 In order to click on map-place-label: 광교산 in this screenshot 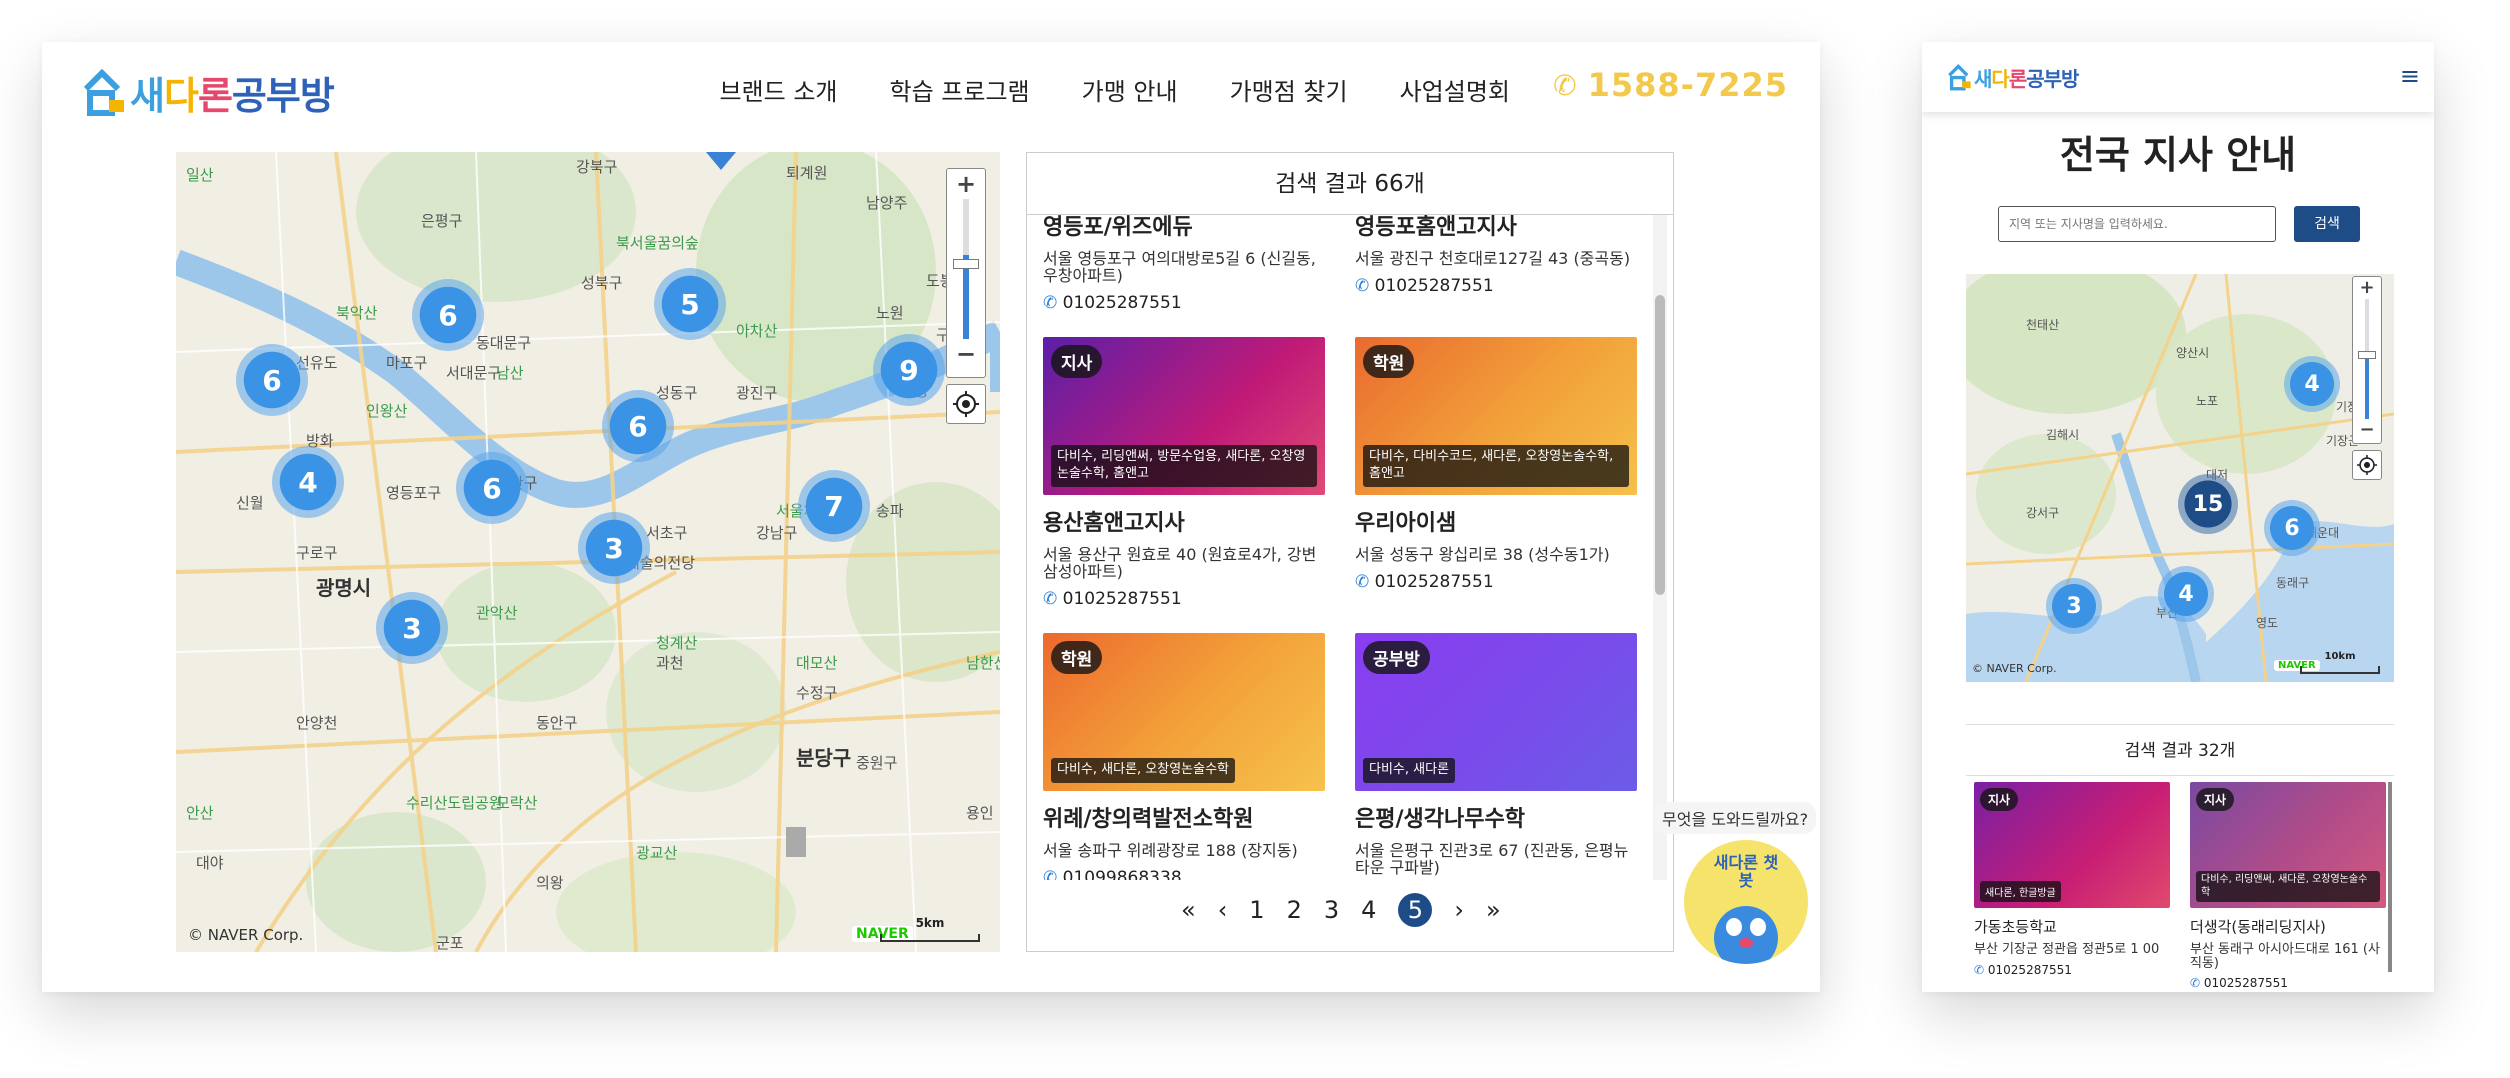, I will do `click(657, 853)`.